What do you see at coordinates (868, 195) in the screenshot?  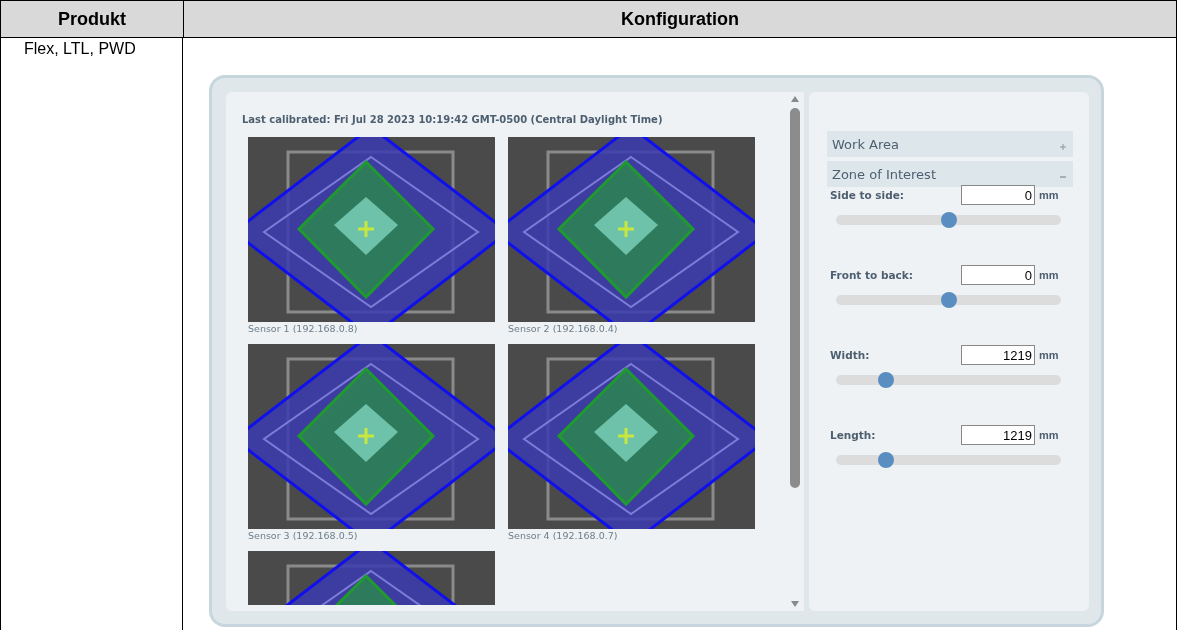 I see `field-label: Side to side:` at bounding box center [868, 195].